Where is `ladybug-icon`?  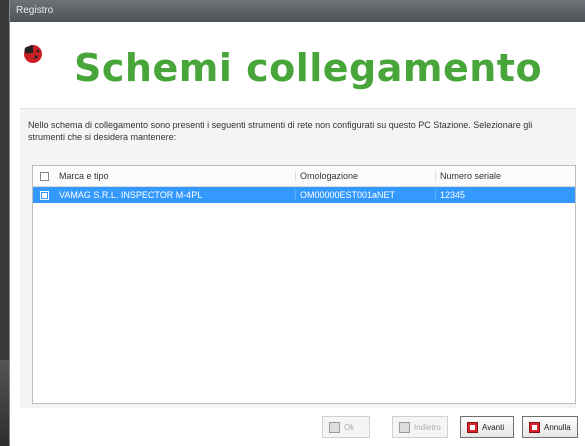 ladybug-icon is located at coordinates (33, 54).